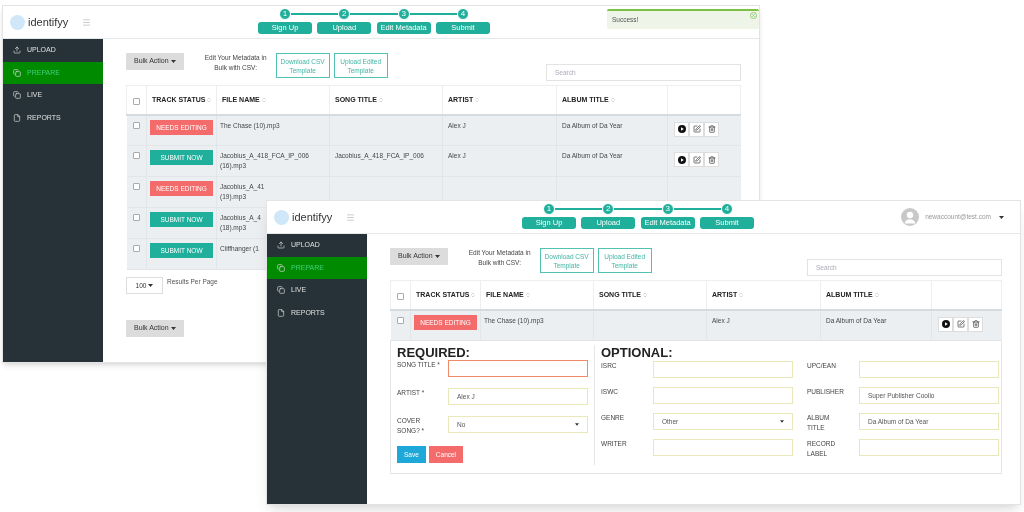  Describe the element at coordinates (753, 15) in the screenshot. I see `close-icon` at that location.